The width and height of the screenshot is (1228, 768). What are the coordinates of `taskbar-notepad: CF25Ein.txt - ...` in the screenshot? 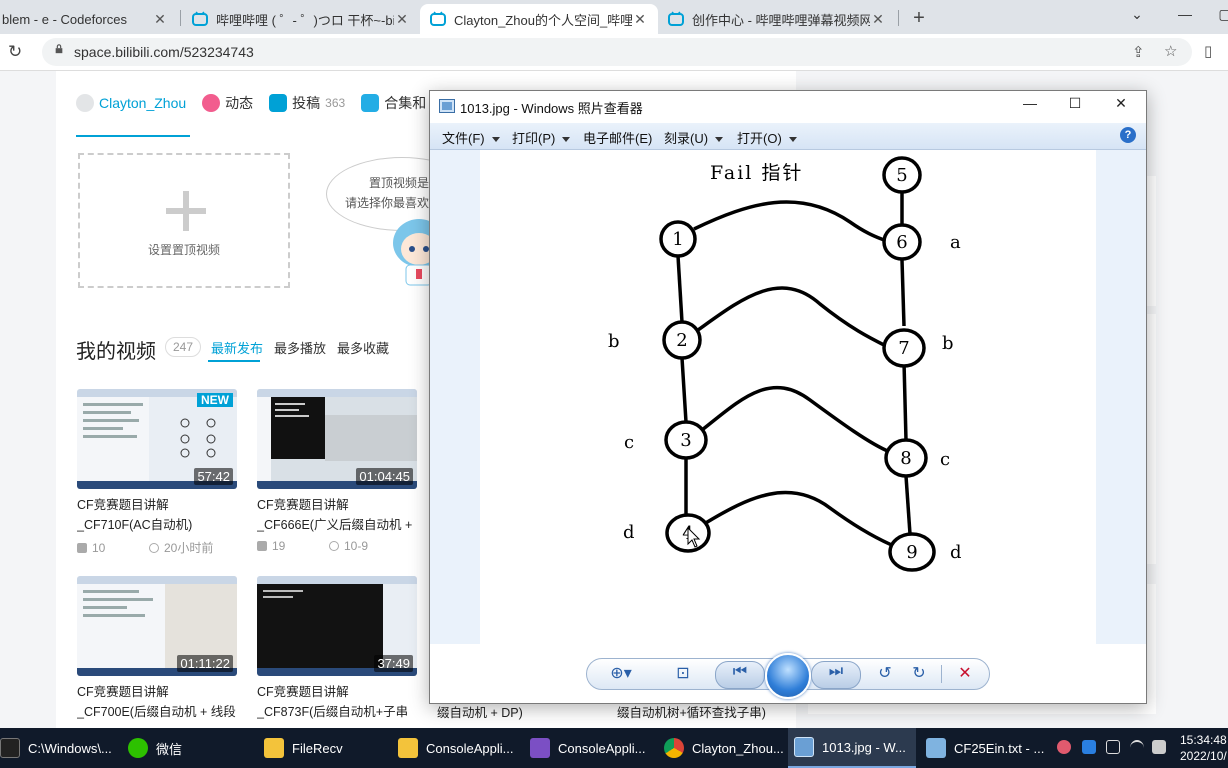 It's located at (987, 748).